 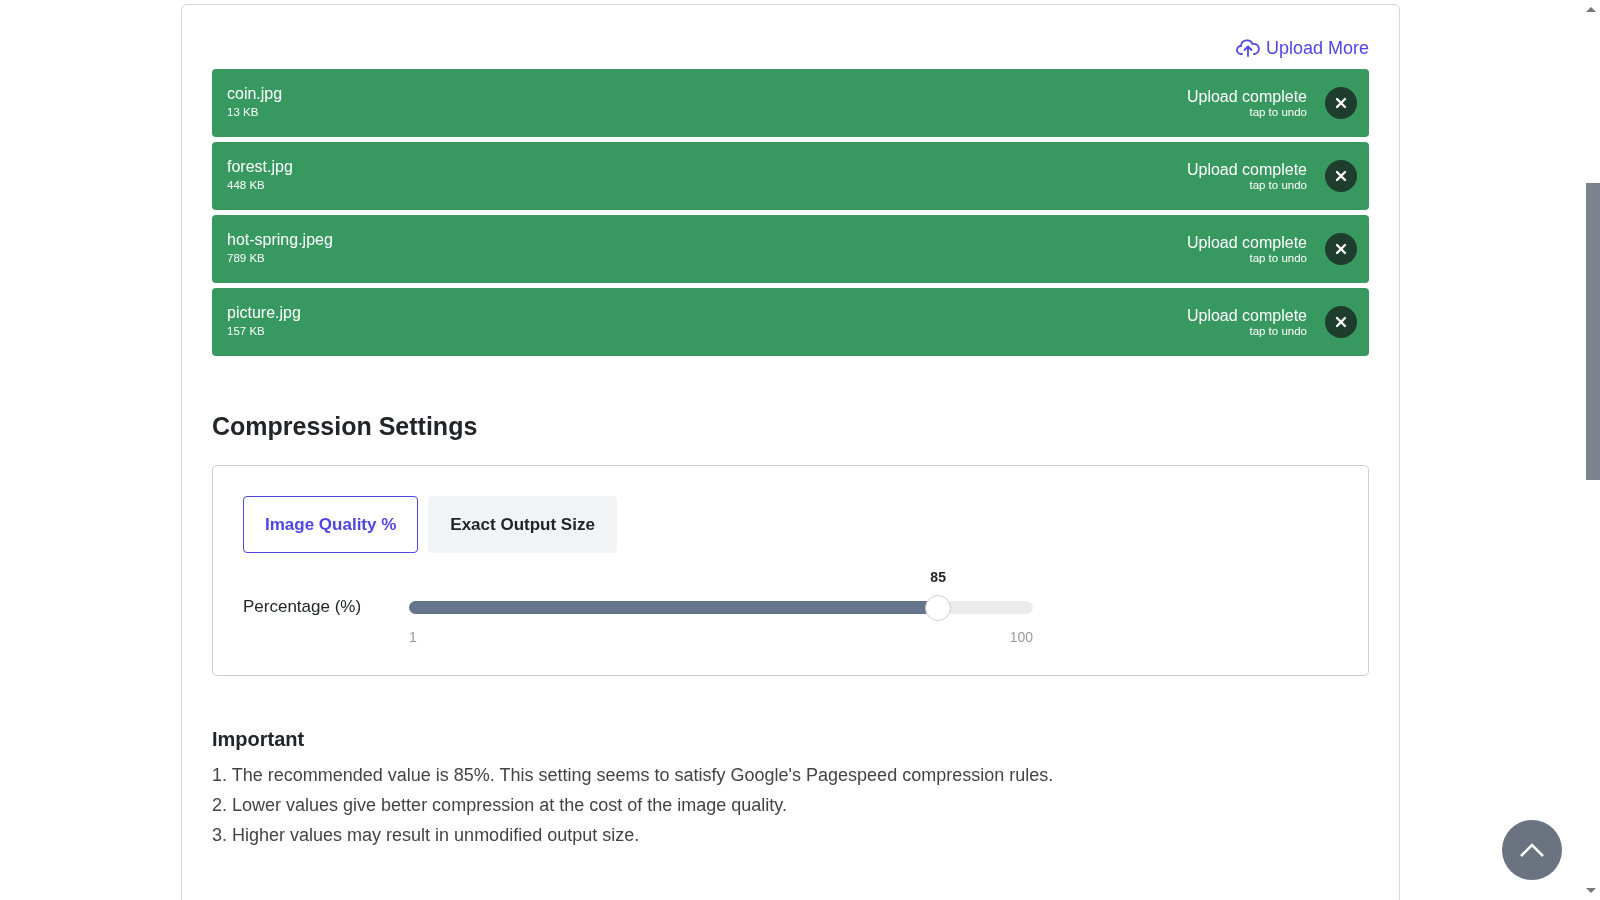 I want to click on upload-more-link: Upload More, so click(x=1302, y=48).